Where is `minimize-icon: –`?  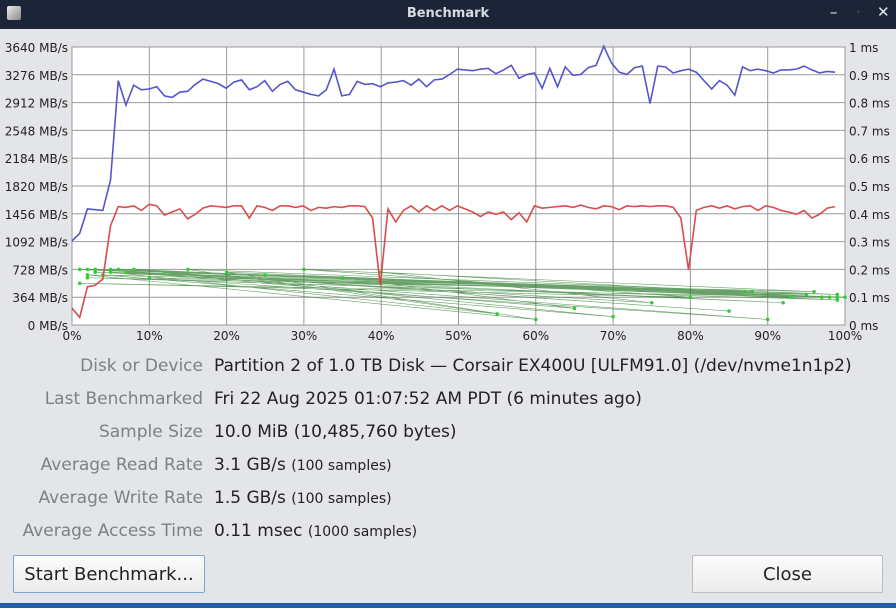 minimize-icon: – is located at coordinates (834, 12).